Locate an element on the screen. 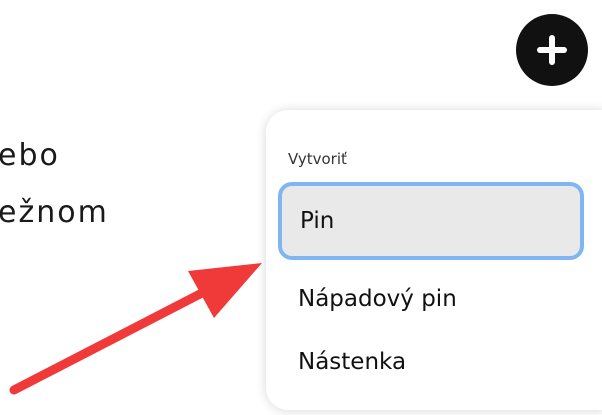  create-menu-header: Vytvoriť is located at coordinates (317, 159).